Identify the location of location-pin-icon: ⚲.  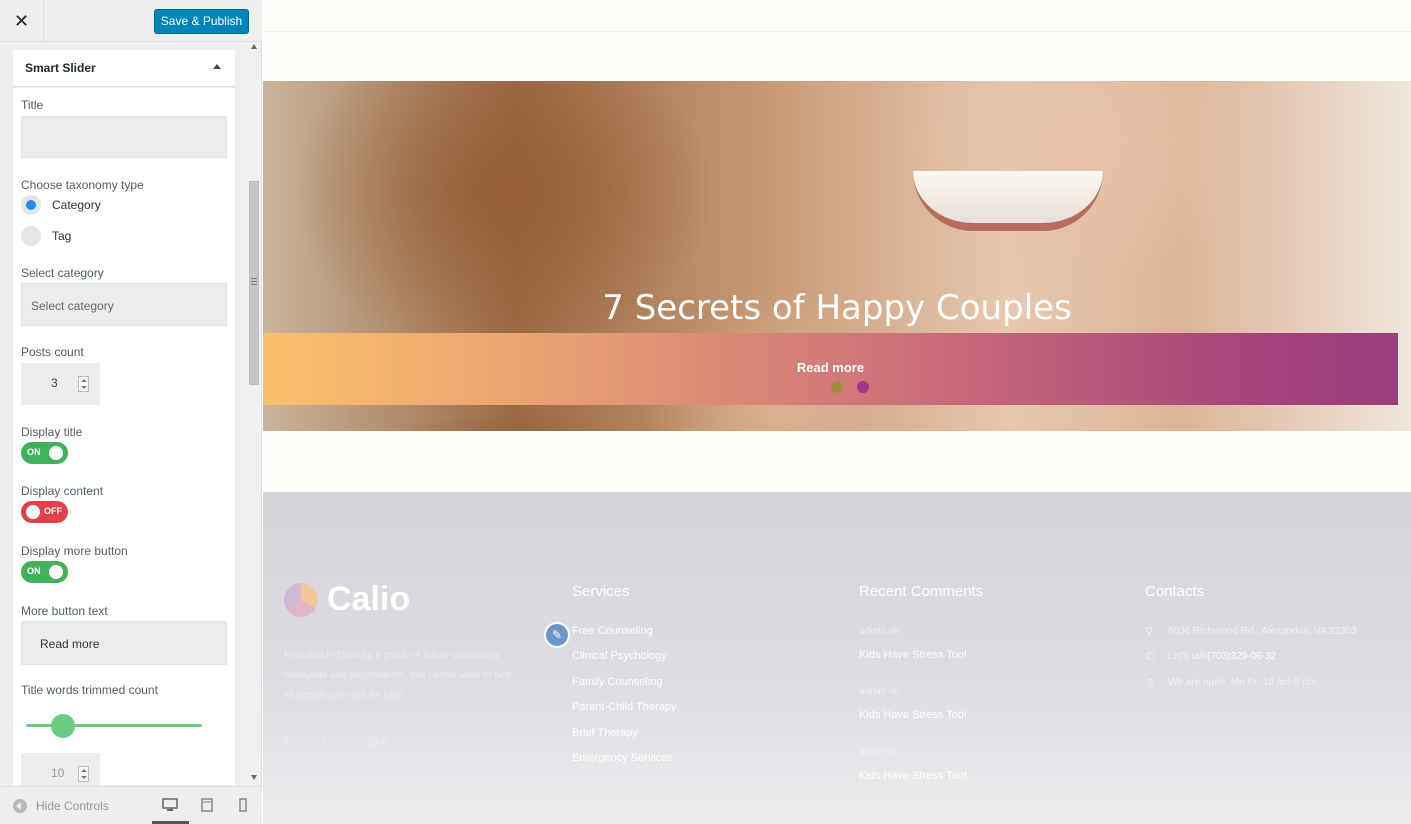
(1149, 632).